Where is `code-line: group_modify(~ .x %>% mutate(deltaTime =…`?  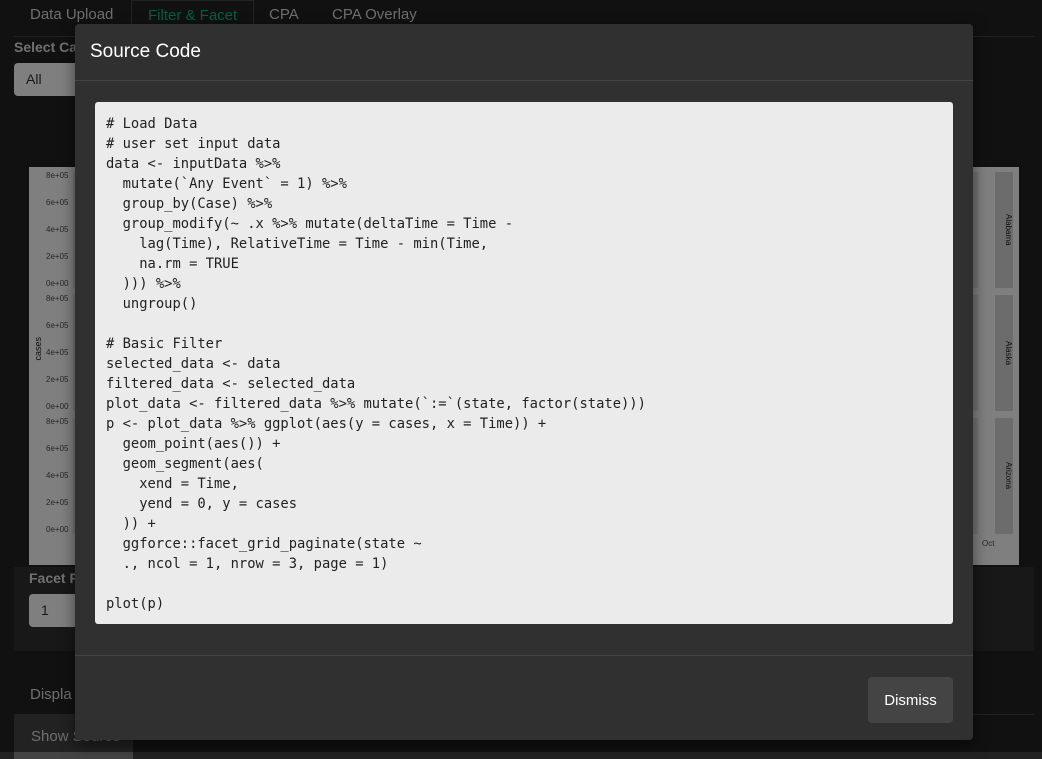 code-line: group_modify(~ .x %>% mutate(deltaTime =… is located at coordinates (310, 224).